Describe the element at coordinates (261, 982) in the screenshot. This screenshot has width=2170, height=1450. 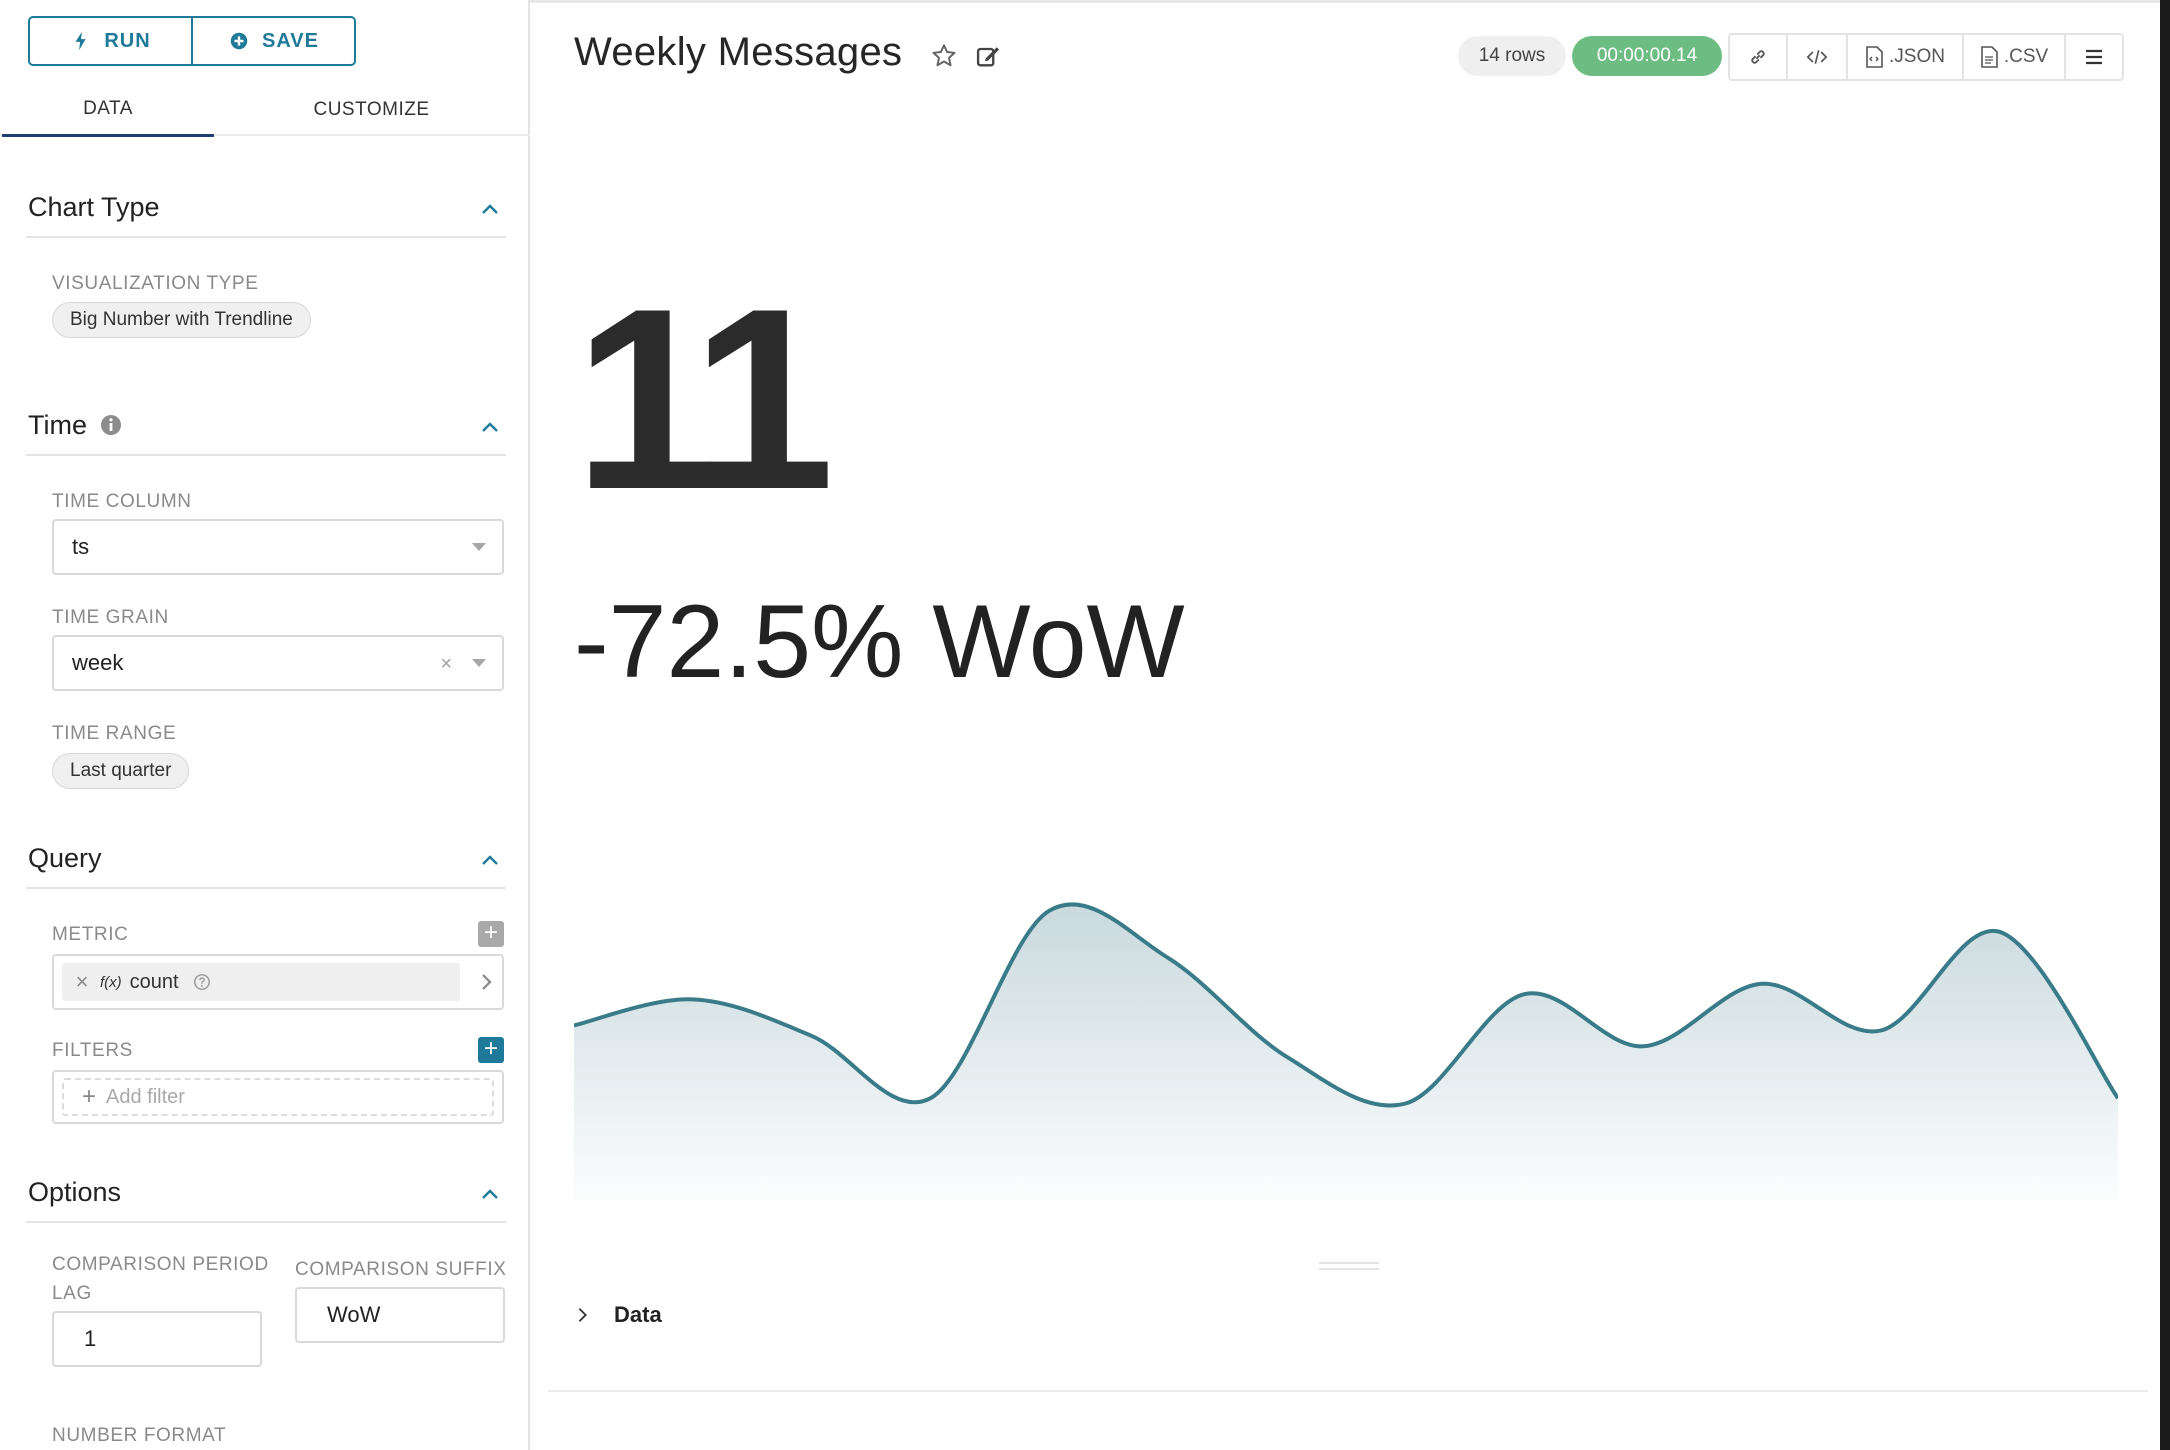
I see `metric-tag: × f(x) count` at that location.